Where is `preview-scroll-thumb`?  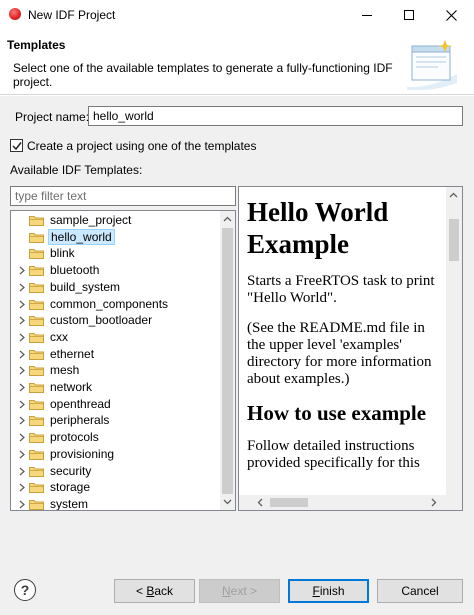
preview-scroll-thumb is located at coordinates (454, 240).